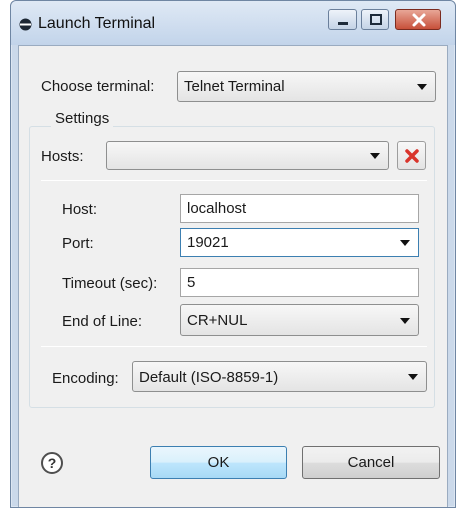 This screenshot has height=508, width=456. I want to click on hosts-label: Hosts:, so click(62, 156).